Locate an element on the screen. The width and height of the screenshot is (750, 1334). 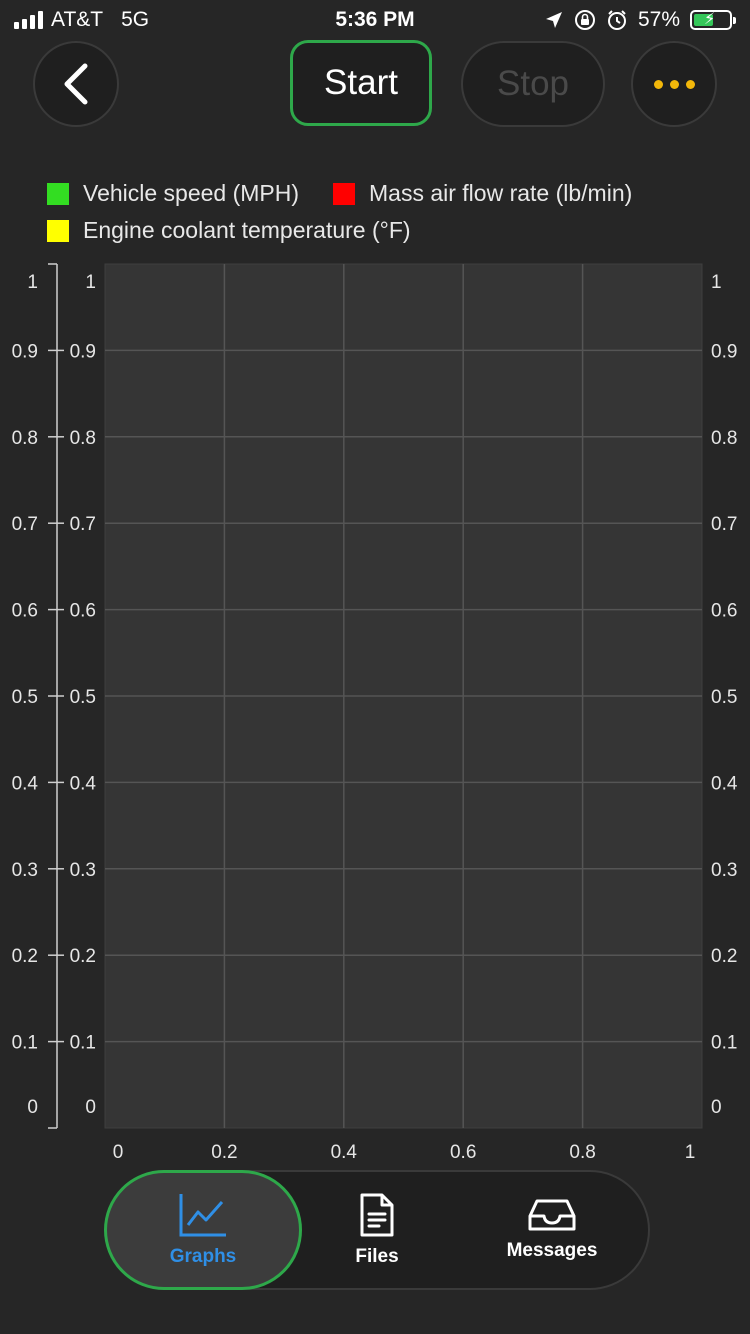
location-arrow-icon is located at coordinates (553, 20).